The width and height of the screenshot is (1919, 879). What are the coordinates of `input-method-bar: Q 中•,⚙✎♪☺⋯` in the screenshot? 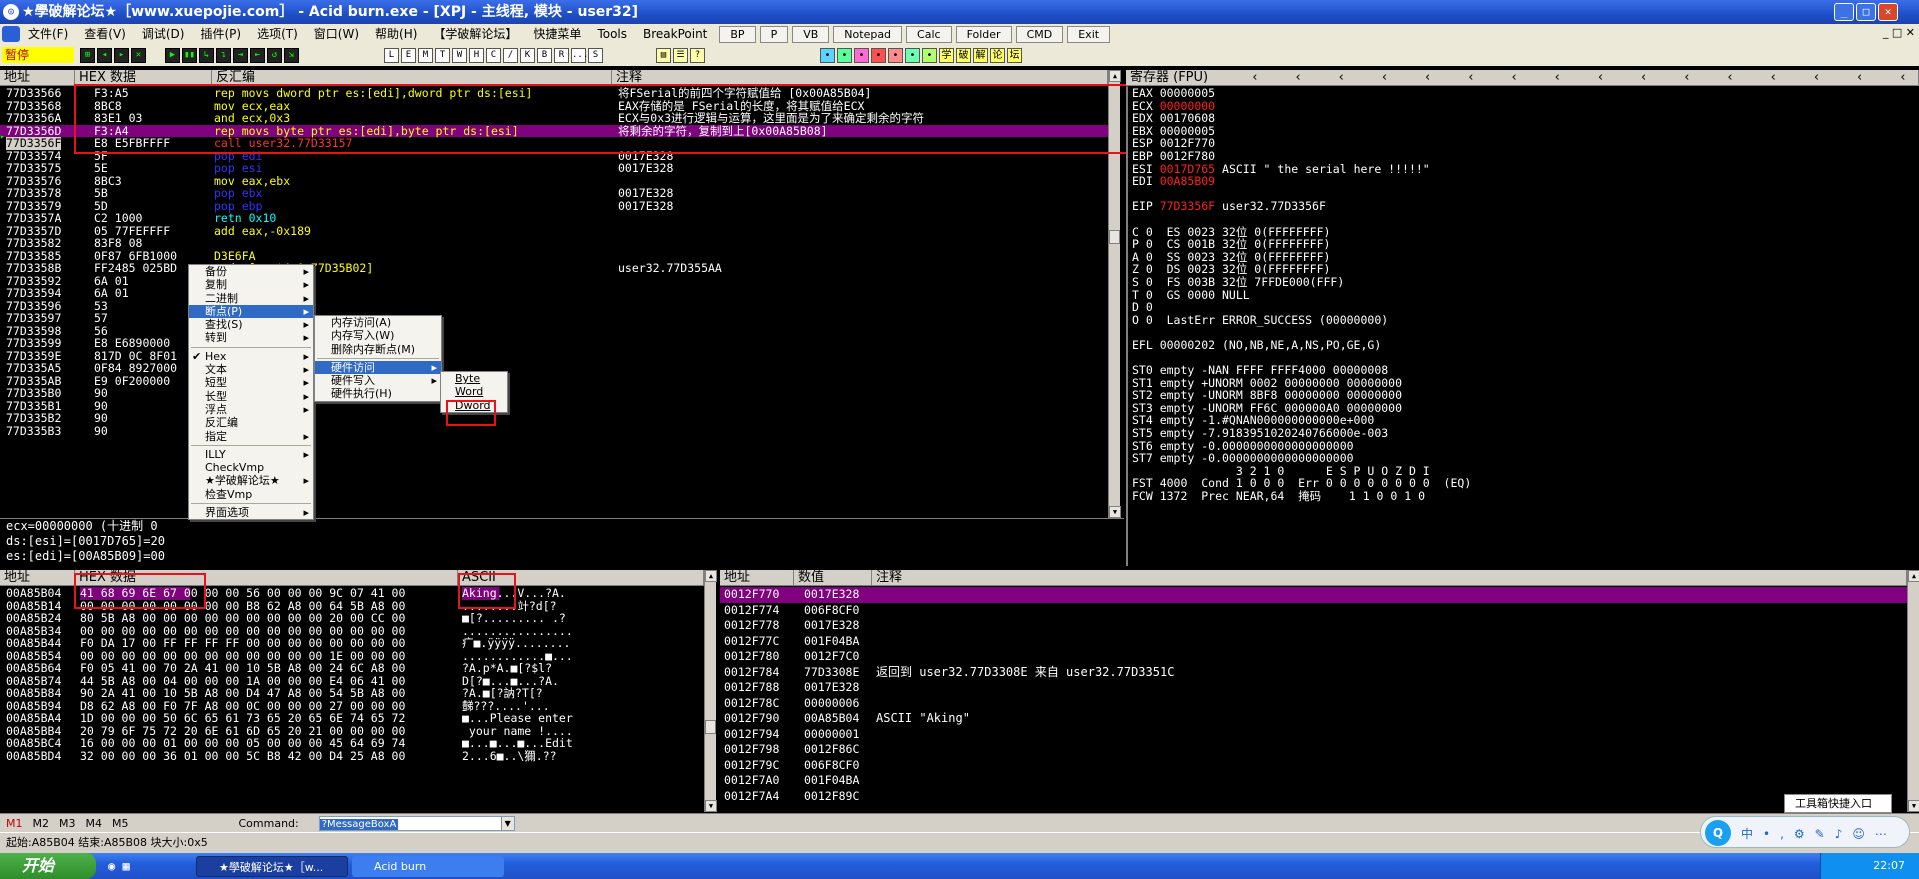 It's located at (1805, 832).